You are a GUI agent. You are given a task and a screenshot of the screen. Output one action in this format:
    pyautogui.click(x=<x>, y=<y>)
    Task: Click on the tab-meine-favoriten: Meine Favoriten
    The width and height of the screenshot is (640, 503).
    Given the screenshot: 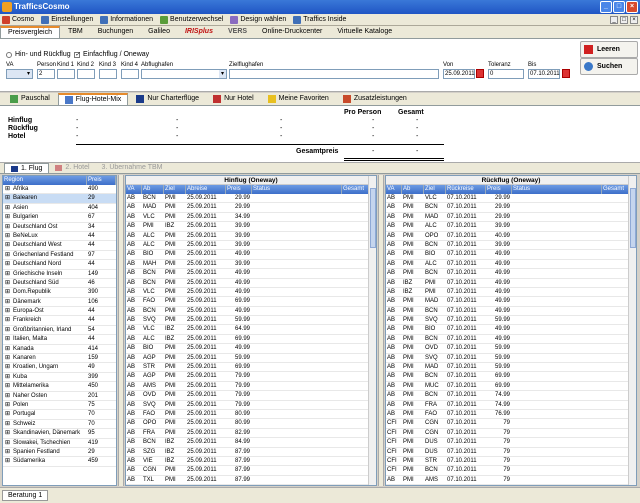 What is the action you would take?
    pyautogui.click(x=298, y=99)
    